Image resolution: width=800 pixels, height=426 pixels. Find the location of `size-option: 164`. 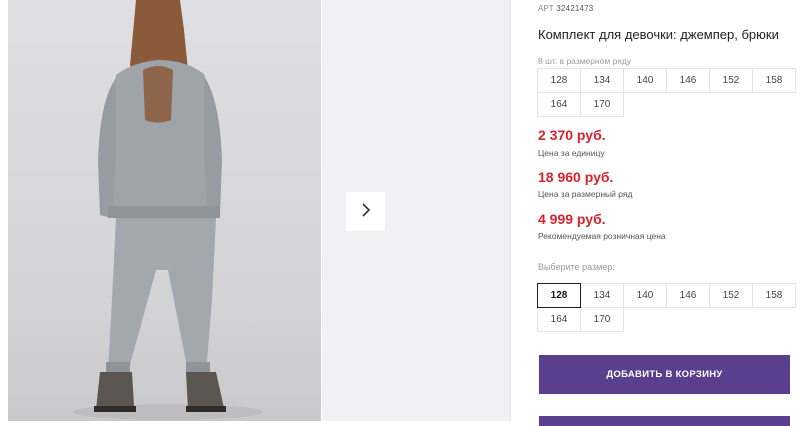

size-option: 164 is located at coordinates (559, 319).